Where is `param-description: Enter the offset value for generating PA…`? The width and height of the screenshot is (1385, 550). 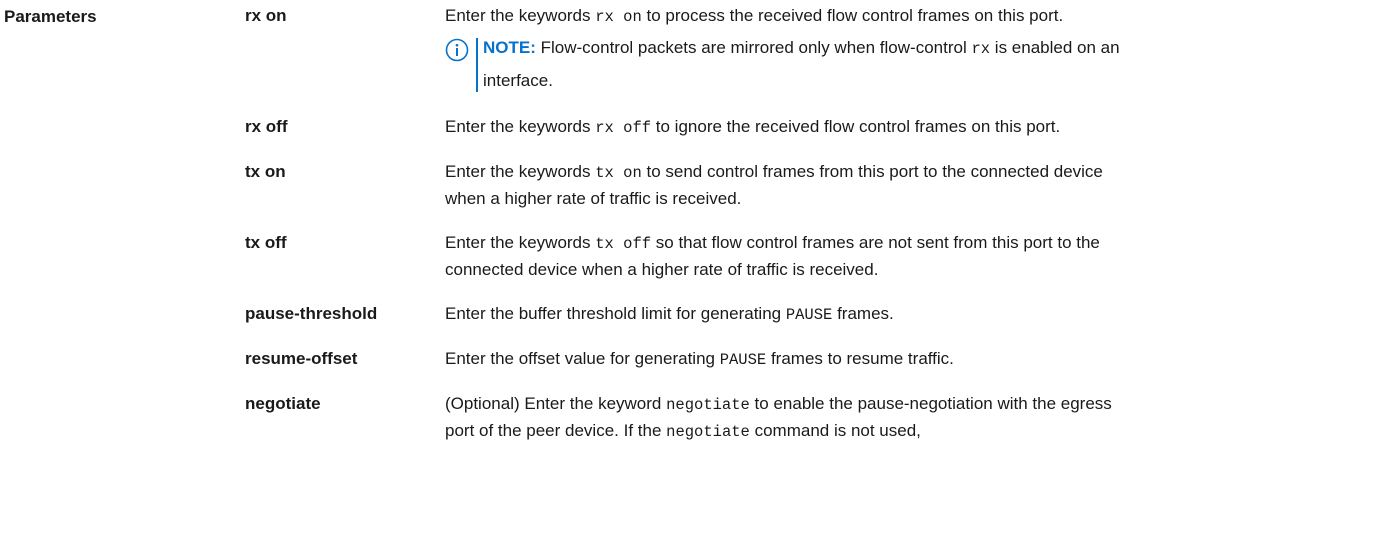 param-description: Enter the offset value for generating PA… is located at coordinates (790, 358).